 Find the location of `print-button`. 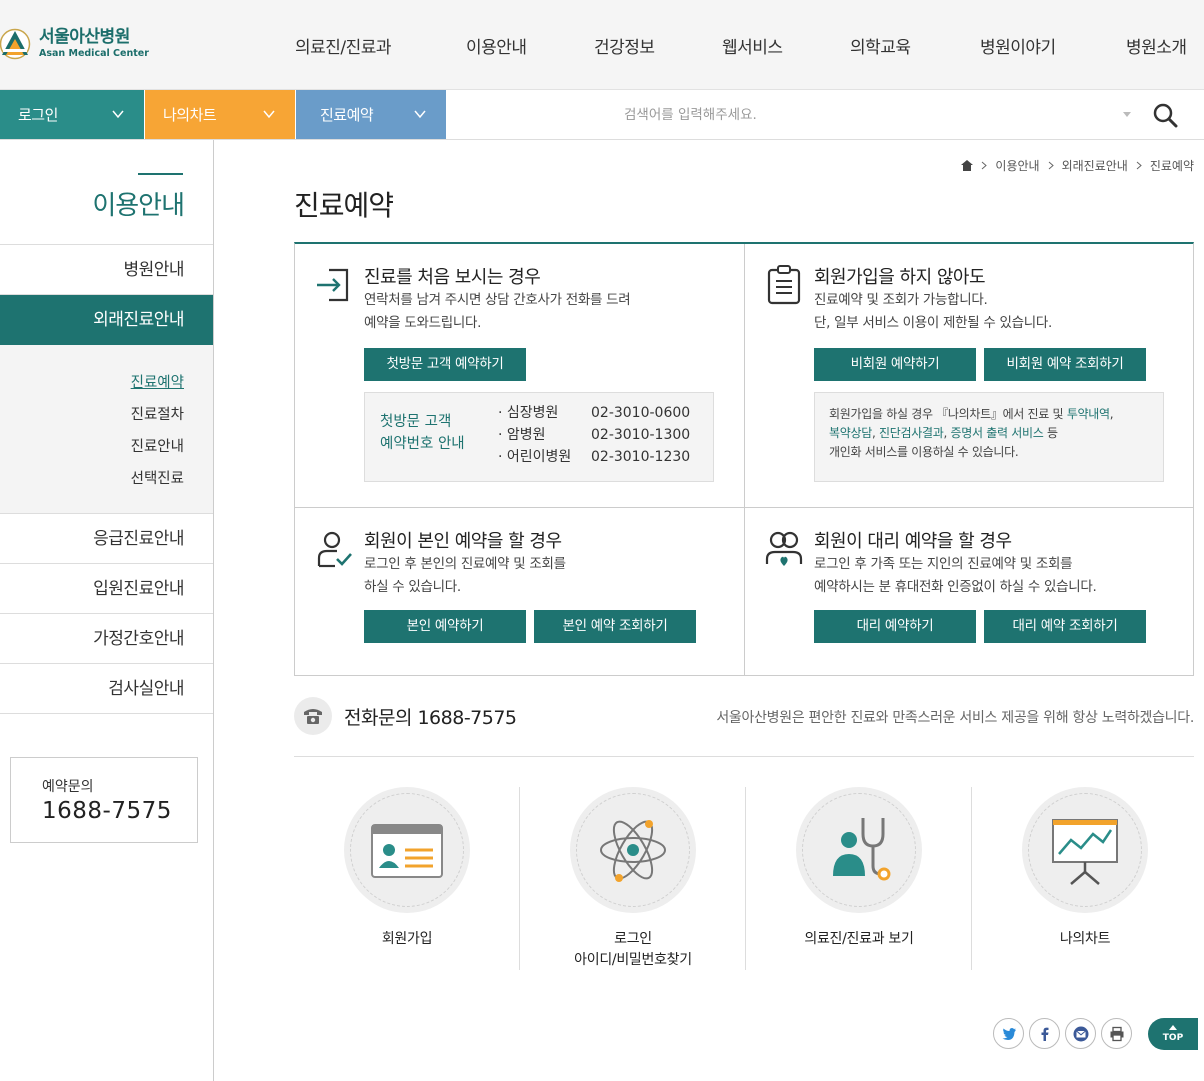

print-button is located at coordinates (1116, 1033).